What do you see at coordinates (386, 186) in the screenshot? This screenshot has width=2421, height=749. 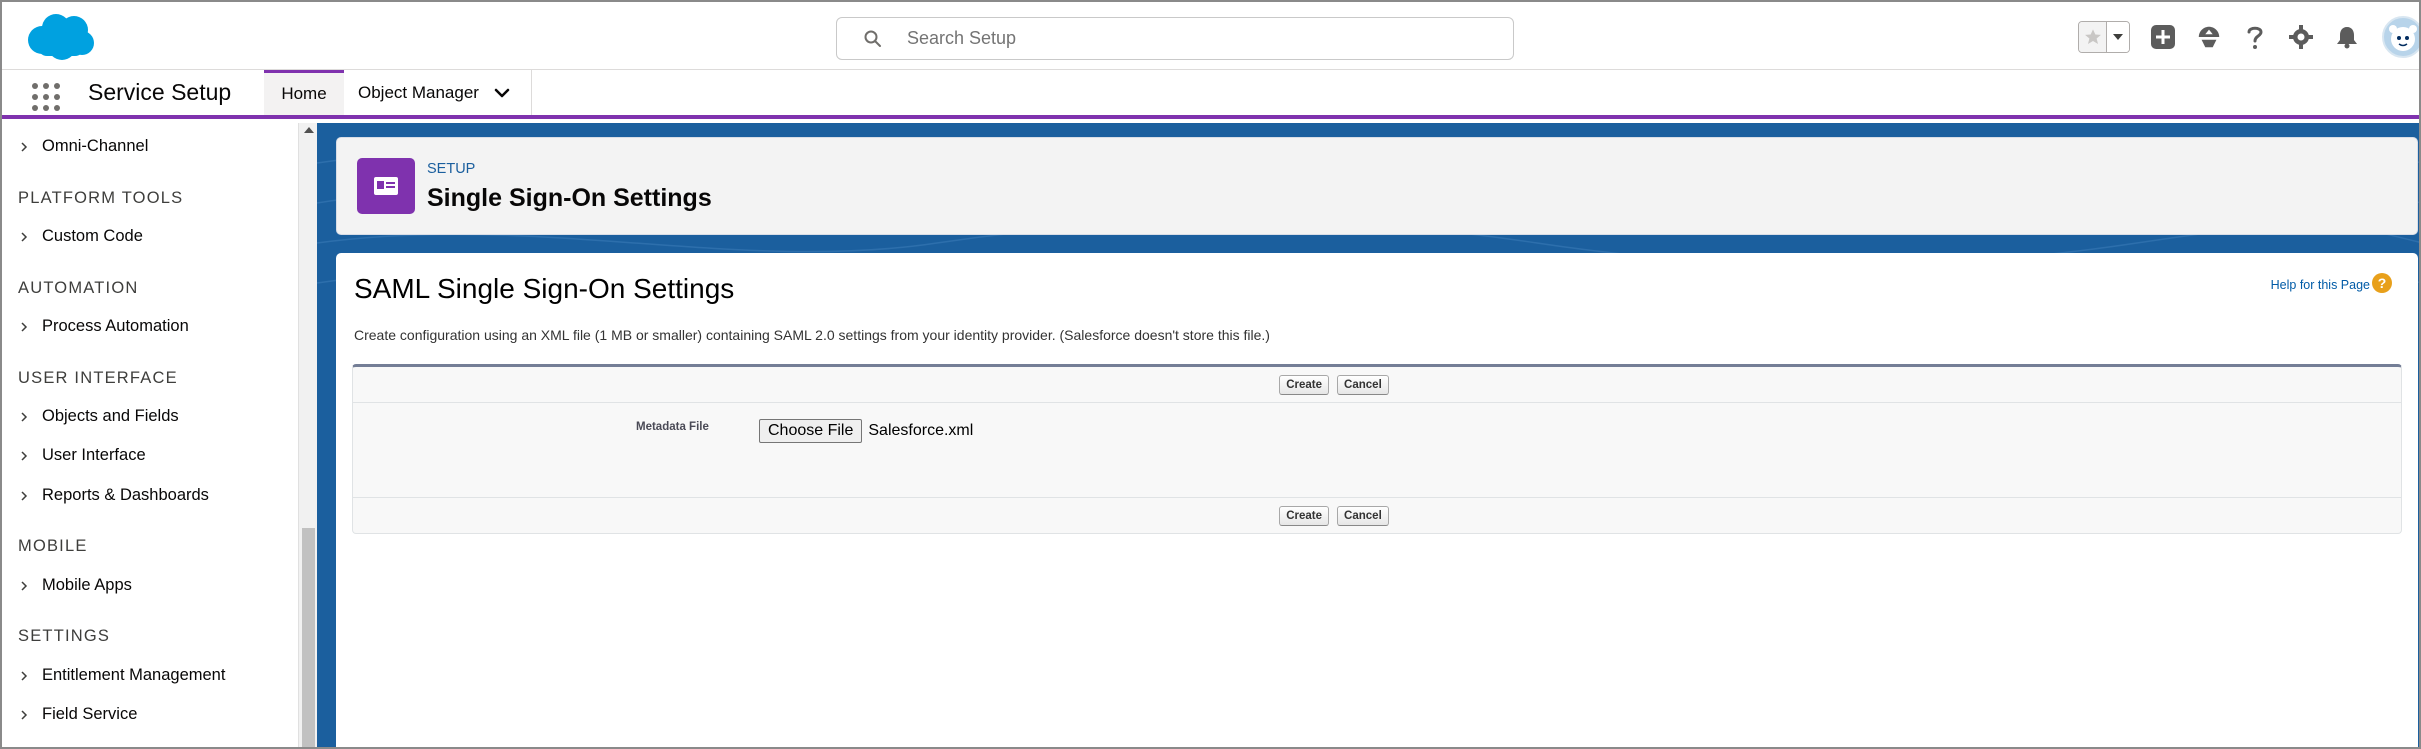 I see `identity-card-icon` at bounding box center [386, 186].